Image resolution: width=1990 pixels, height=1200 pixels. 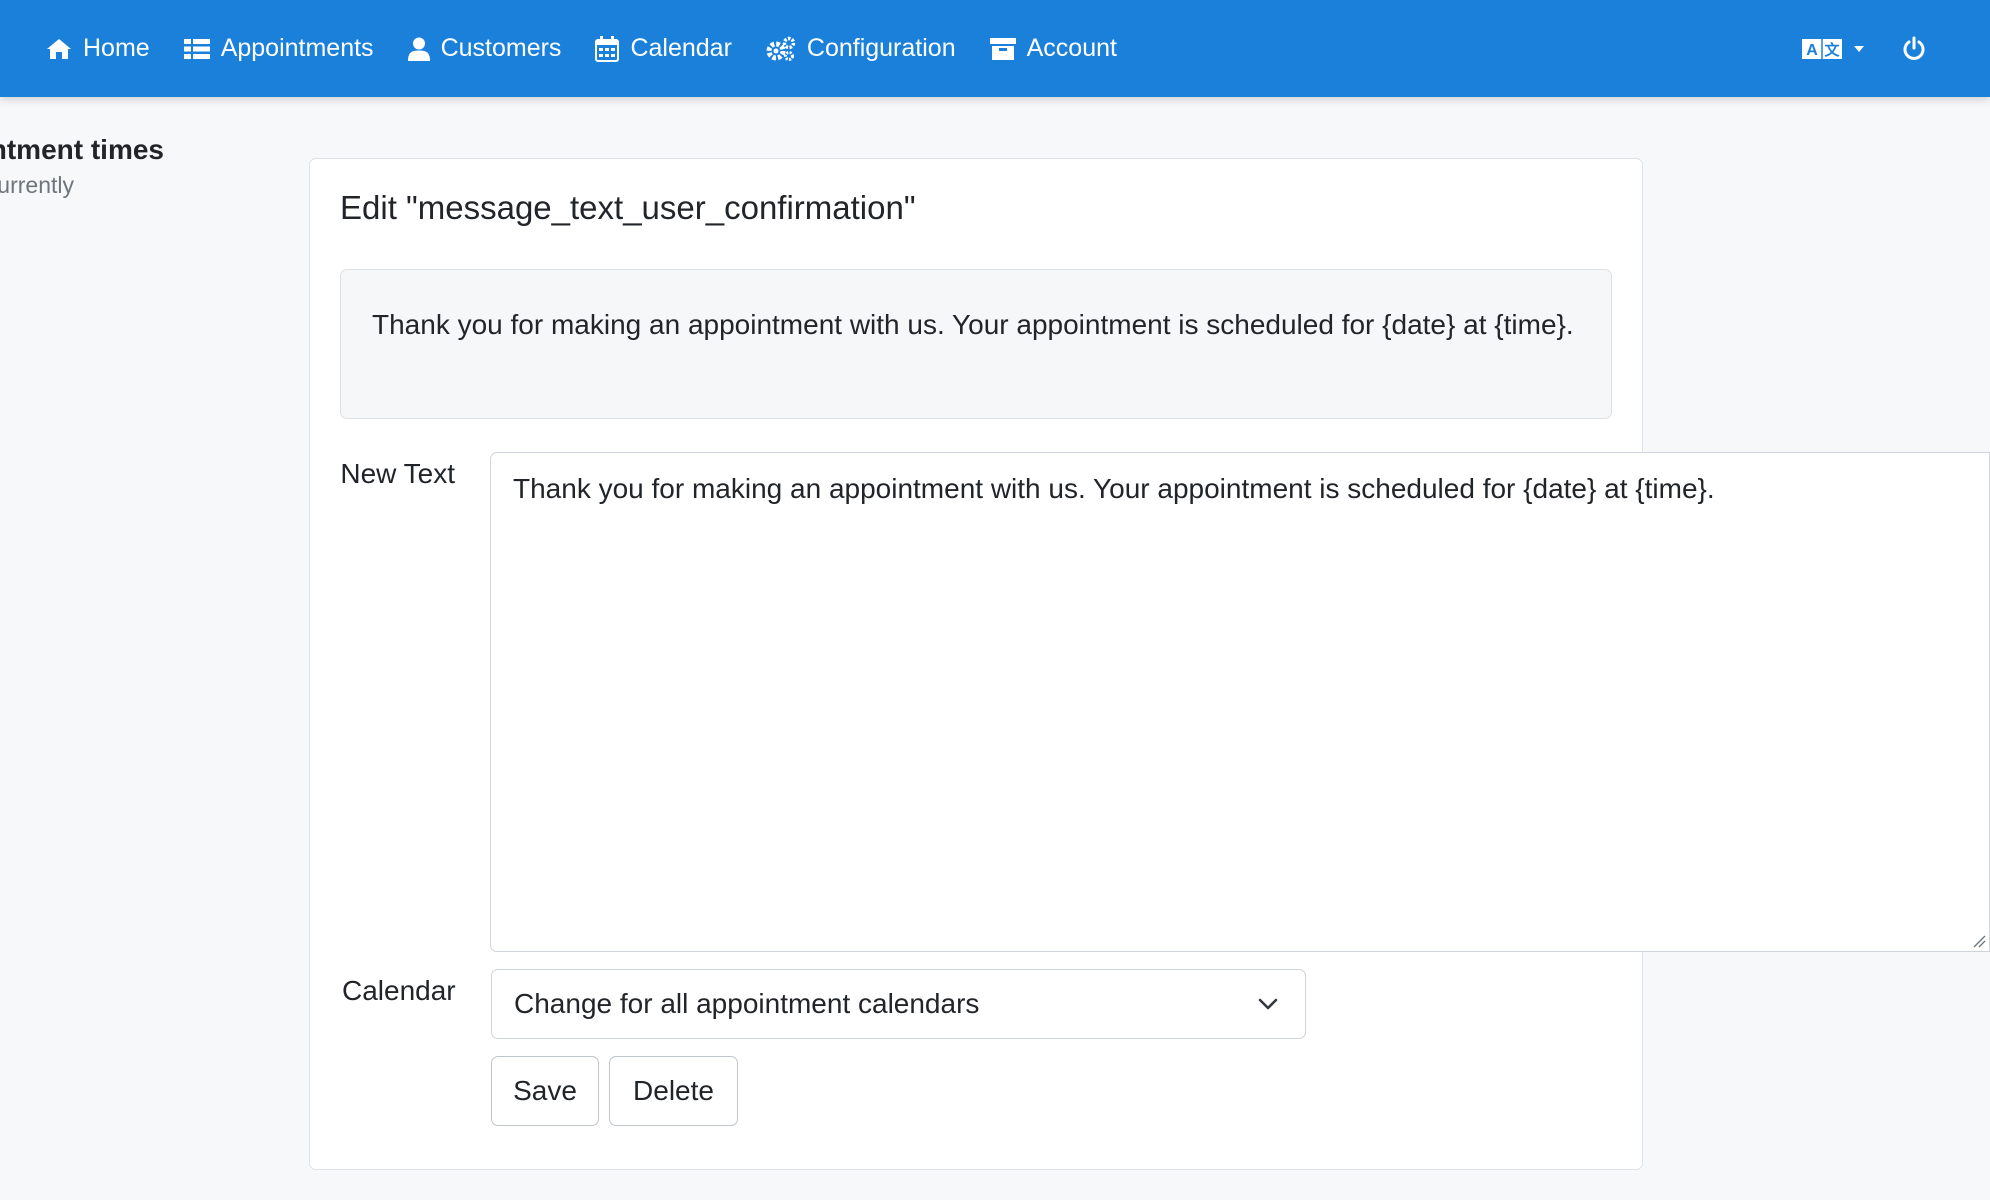 I want to click on nav-right-group: A 文, so click(x=1896, y=48).